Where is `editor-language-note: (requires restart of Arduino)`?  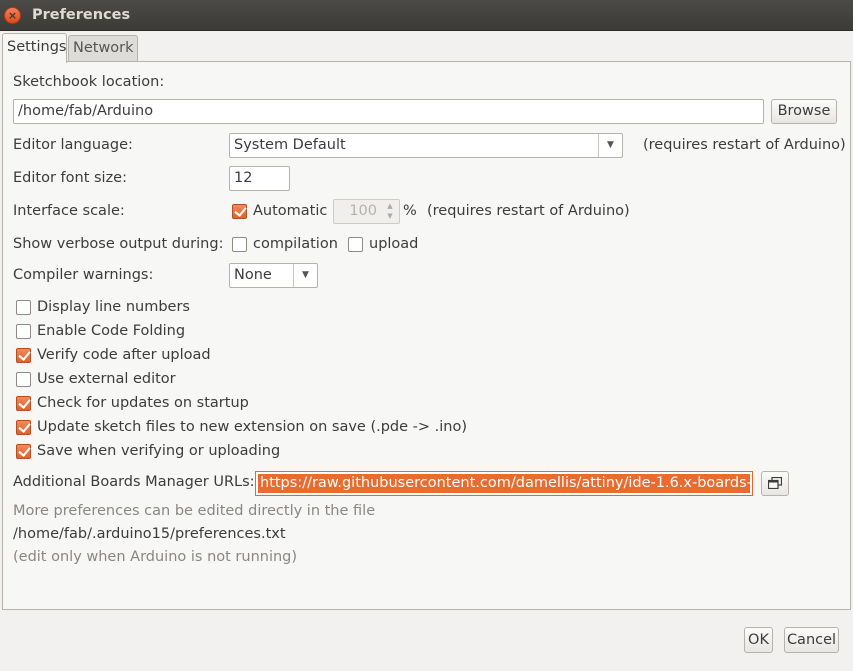
editor-language-note: (requires restart of Arduino) is located at coordinates (744, 145).